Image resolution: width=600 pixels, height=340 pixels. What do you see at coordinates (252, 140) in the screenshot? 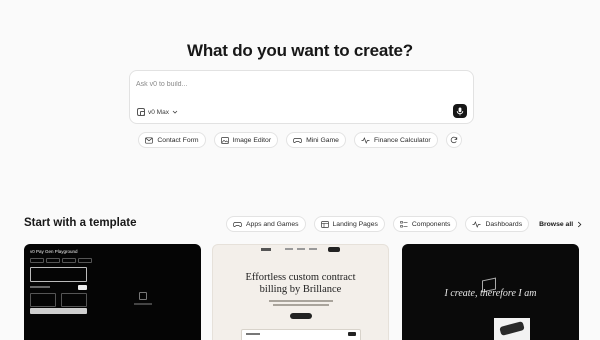
I see `suggestion-label: Image Editor` at bounding box center [252, 140].